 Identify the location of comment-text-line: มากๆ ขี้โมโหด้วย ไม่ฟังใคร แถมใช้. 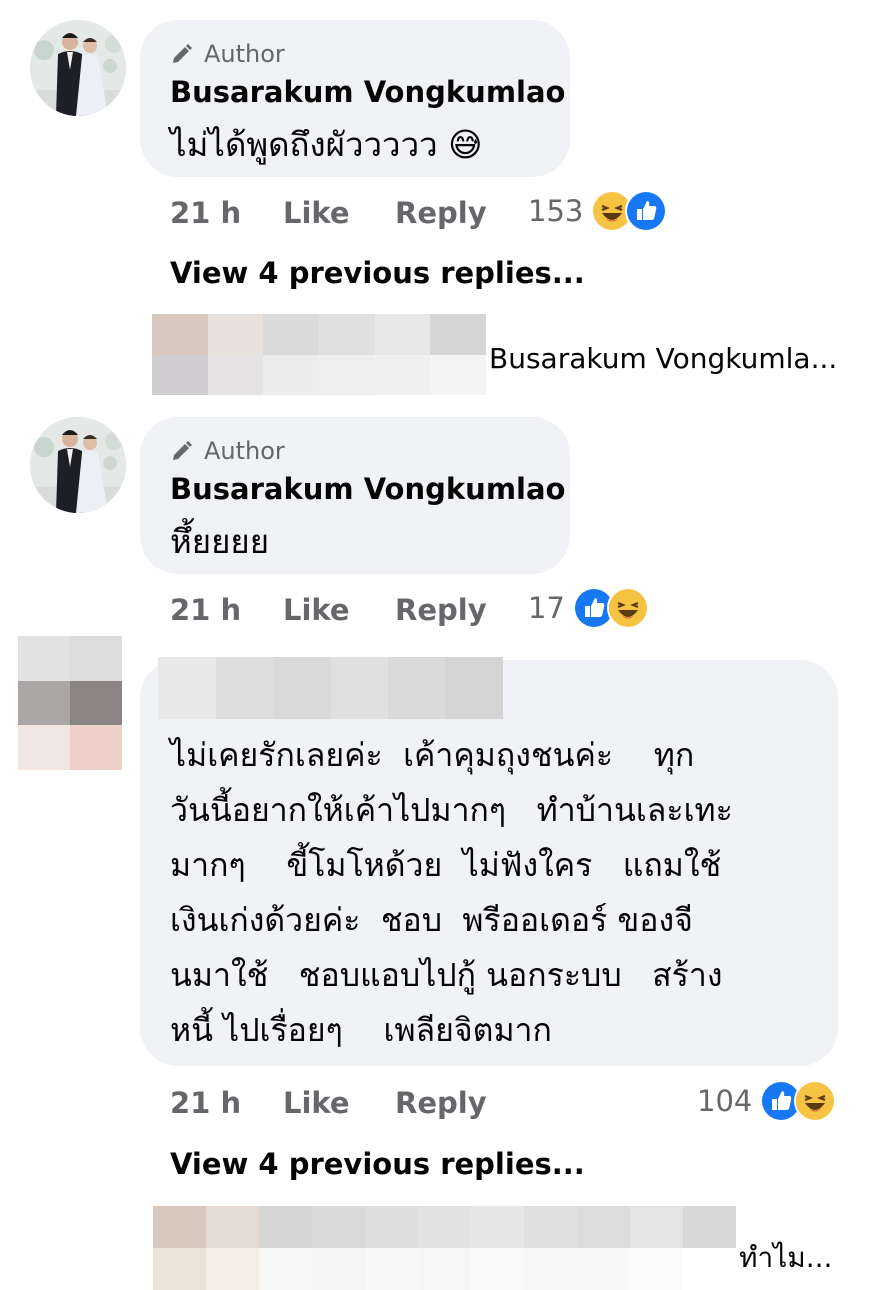
(446, 865).